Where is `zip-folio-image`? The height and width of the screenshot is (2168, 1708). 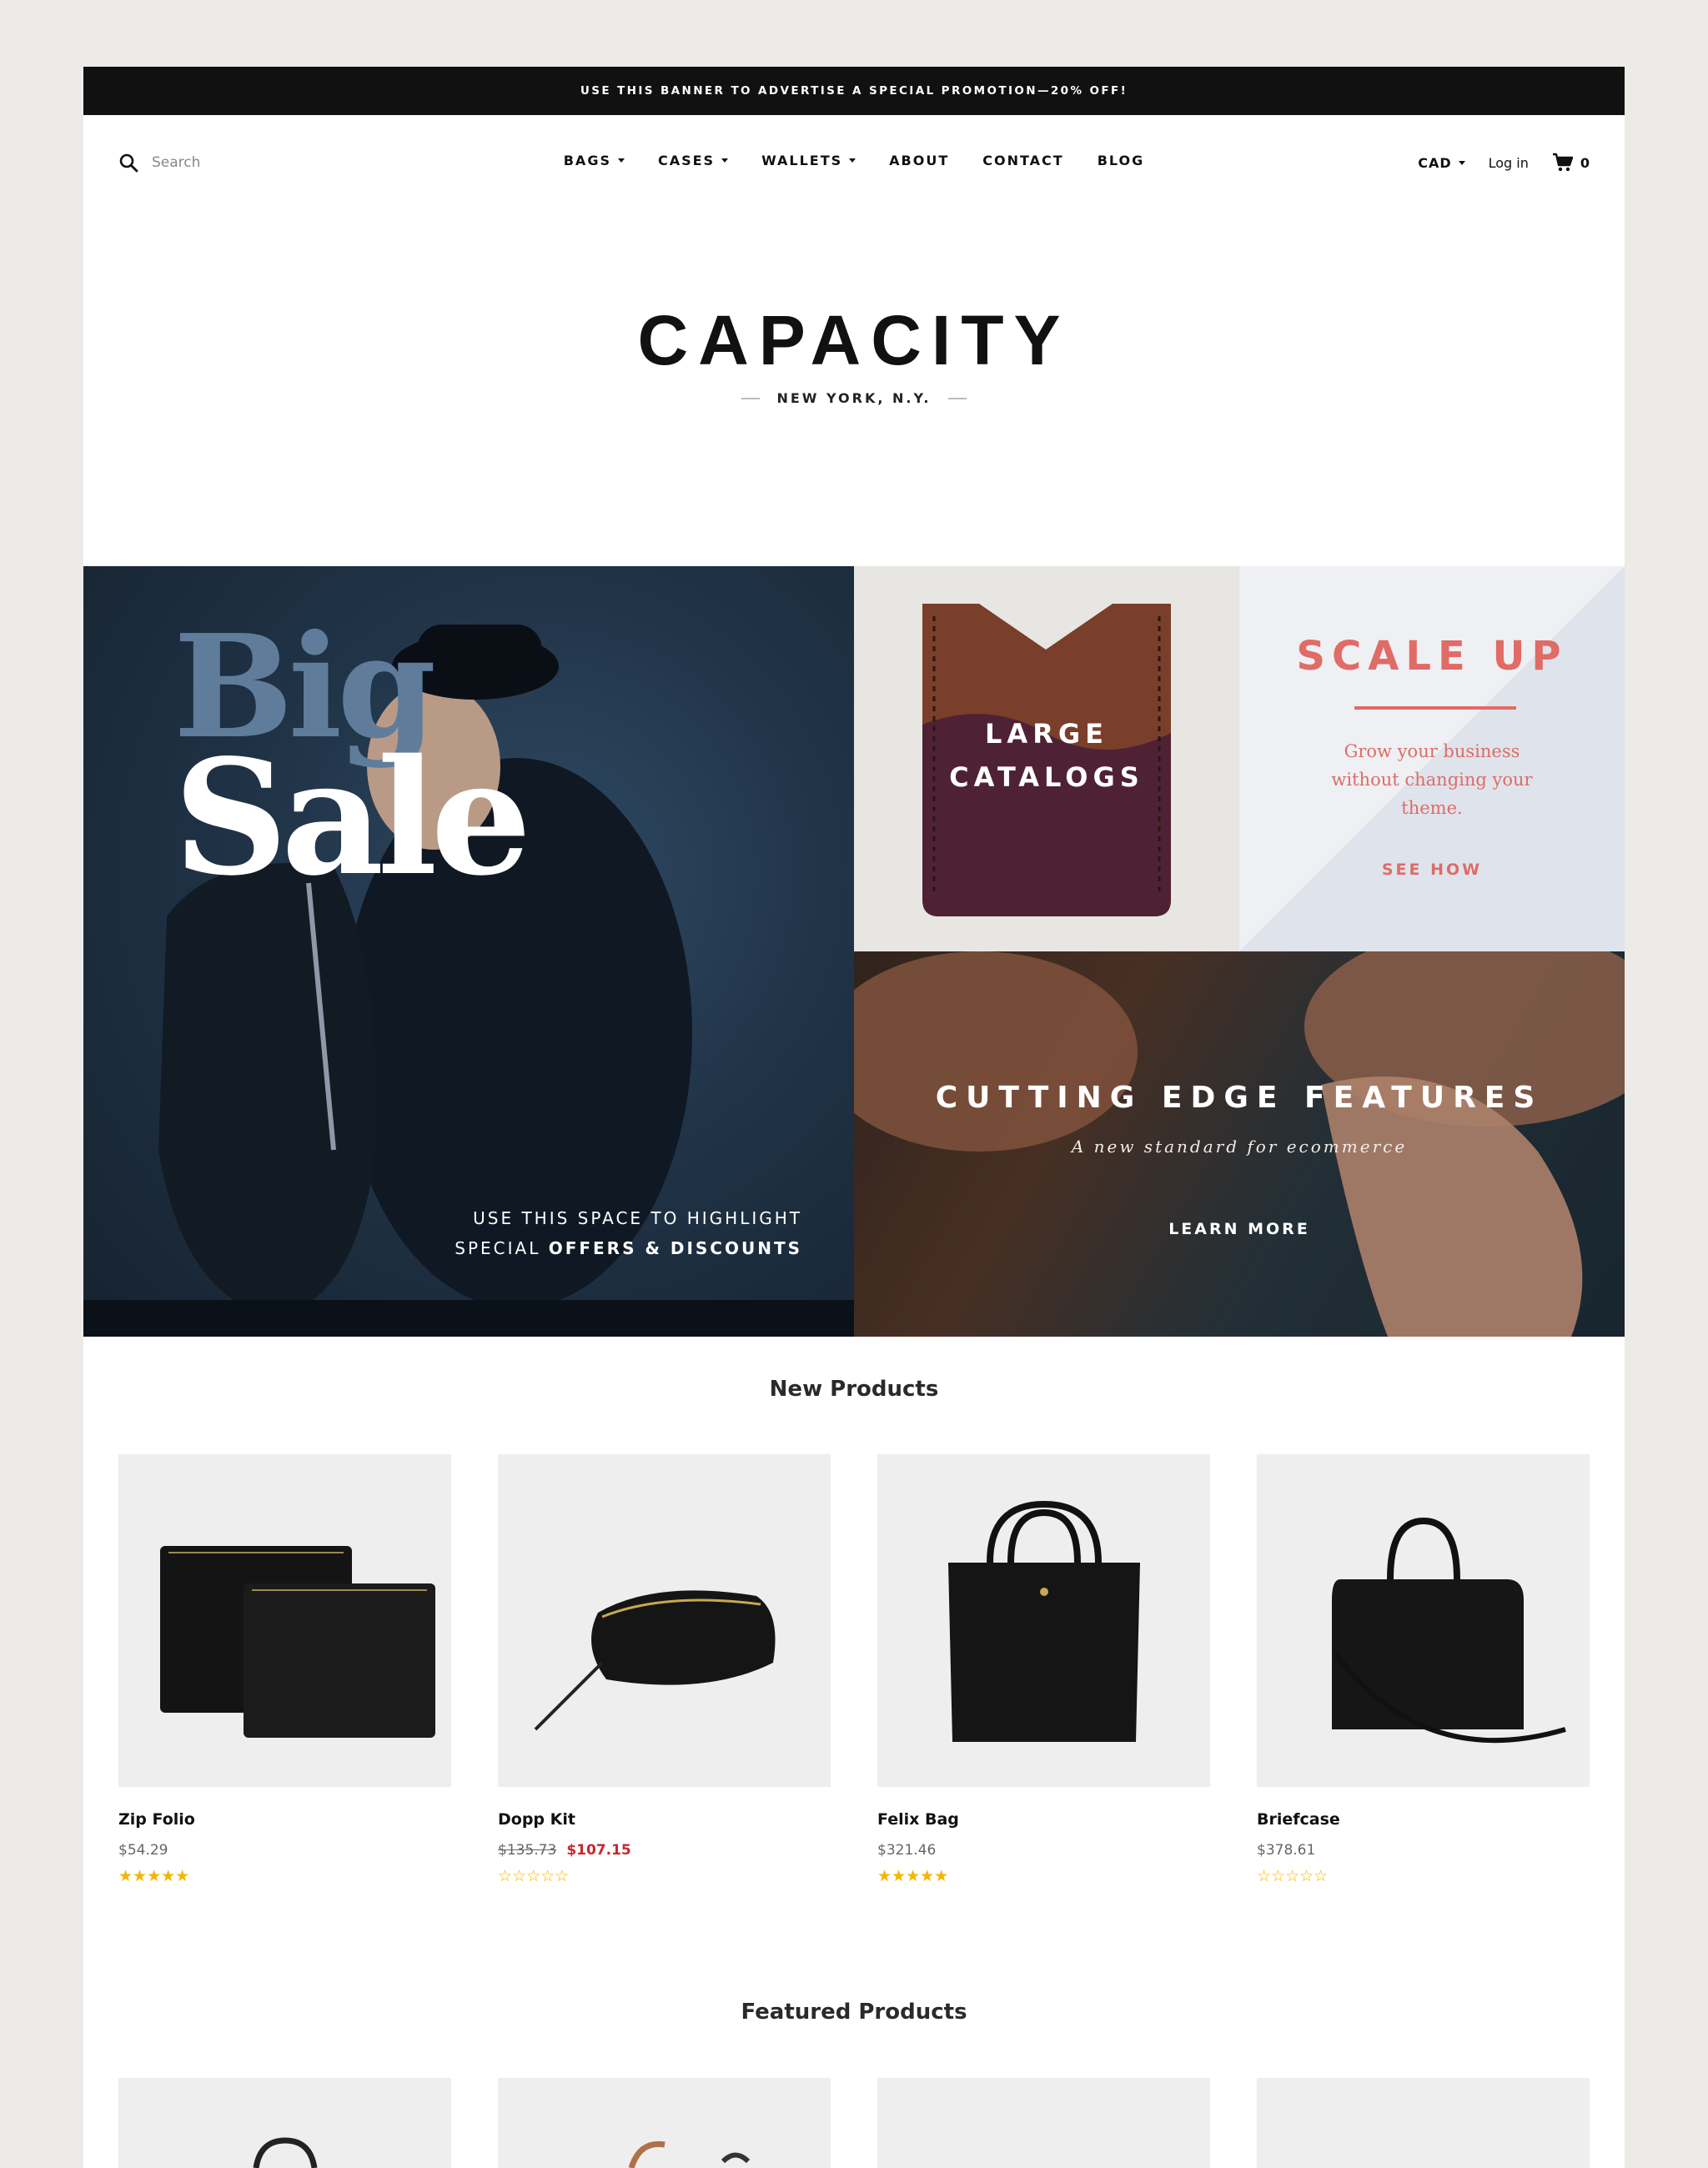 zip-folio-image is located at coordinates (297, 1642).